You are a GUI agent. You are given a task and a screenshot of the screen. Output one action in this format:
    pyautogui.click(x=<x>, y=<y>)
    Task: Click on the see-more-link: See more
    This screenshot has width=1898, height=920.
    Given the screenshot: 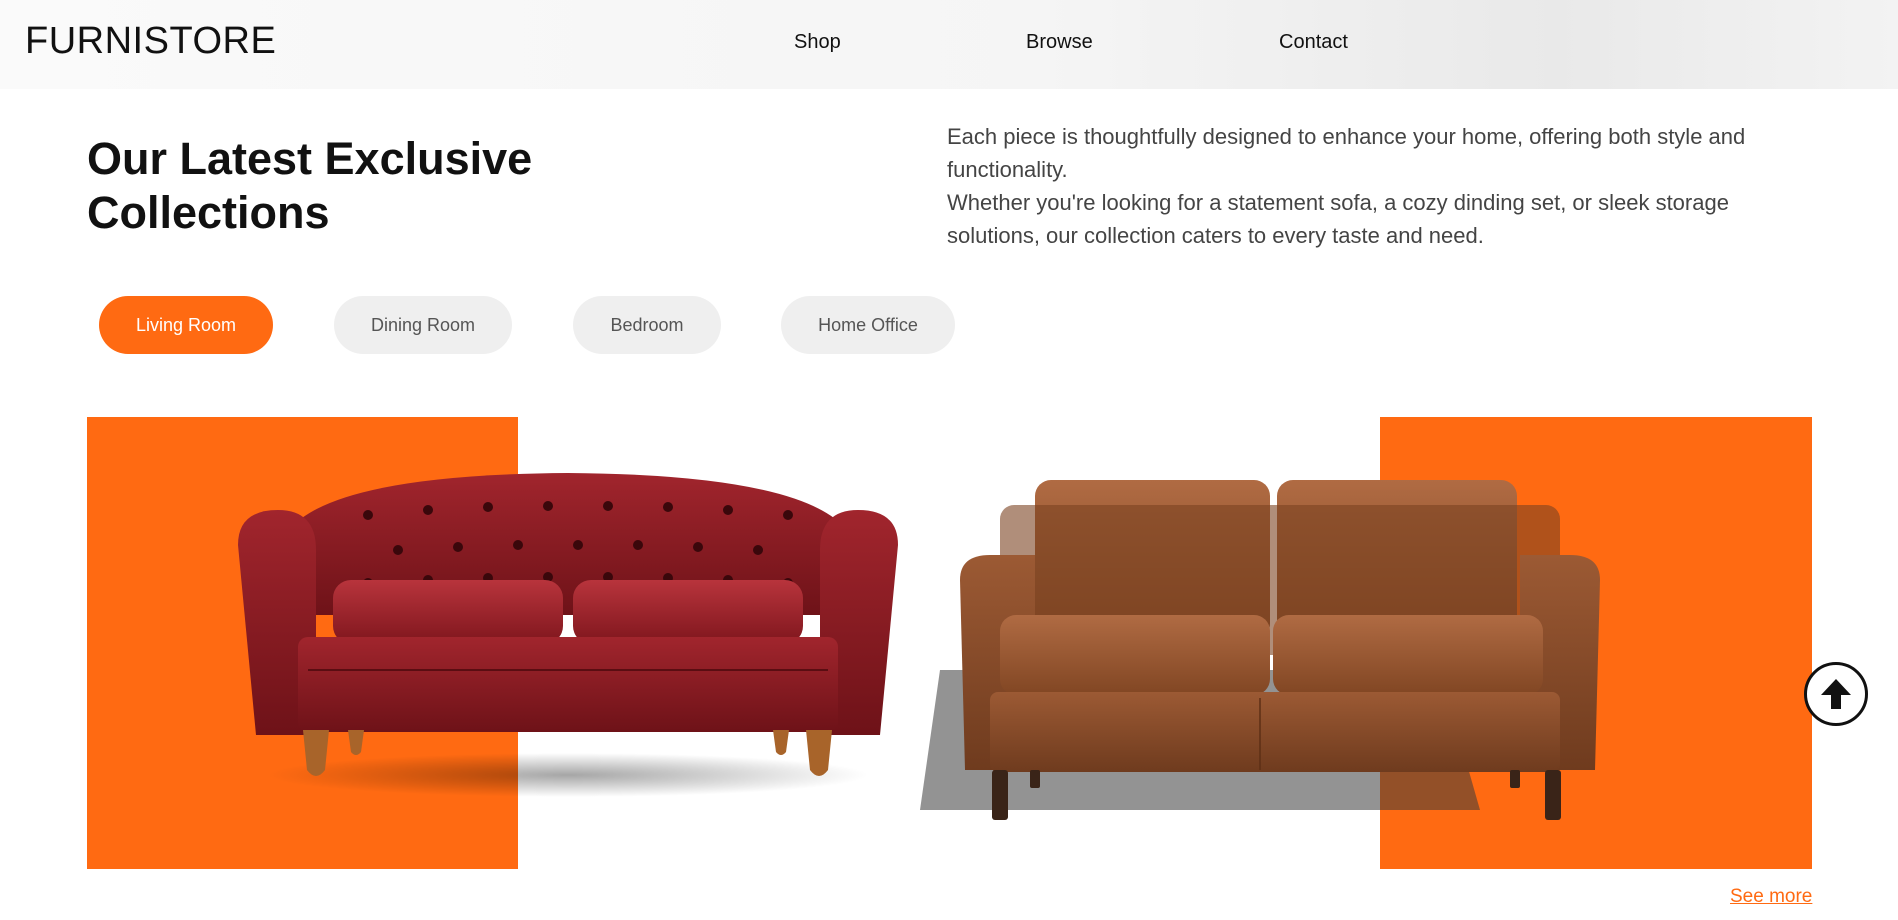 What is the action you would take?
    pyautogui.click(x=1771, y=897)
    